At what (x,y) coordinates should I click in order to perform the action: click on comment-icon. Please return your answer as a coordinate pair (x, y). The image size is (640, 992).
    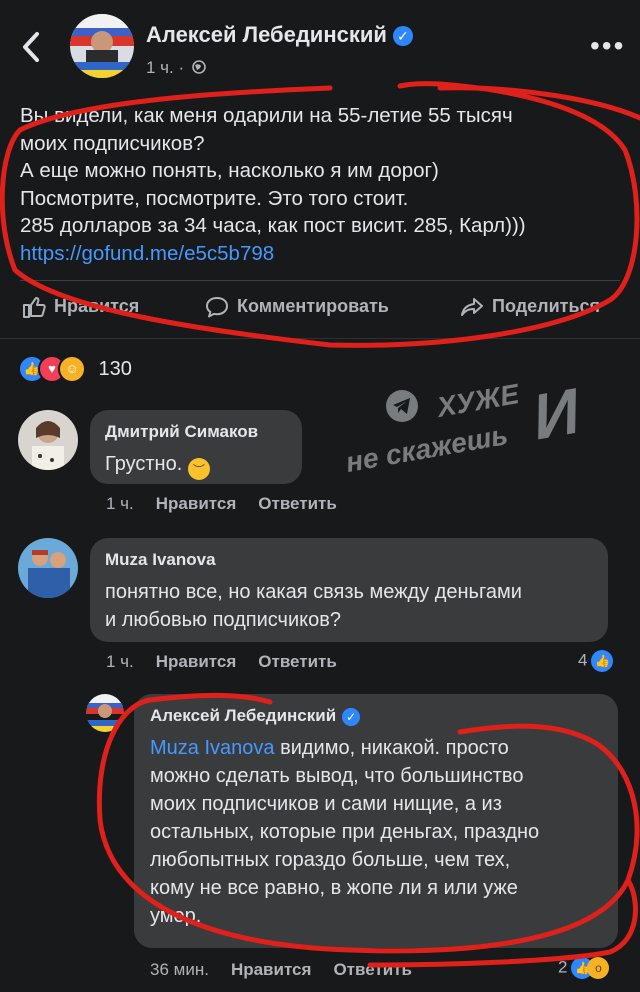
    Looking at the image, I should click on (217, 307).